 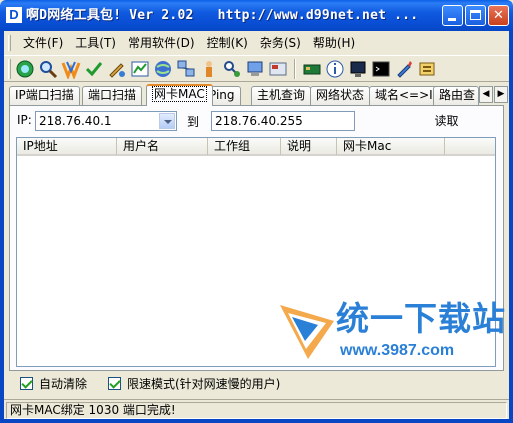 I want to click on status-text: 网卡MAC绑定 1030 端口完成!, so click(x=256, y=410).